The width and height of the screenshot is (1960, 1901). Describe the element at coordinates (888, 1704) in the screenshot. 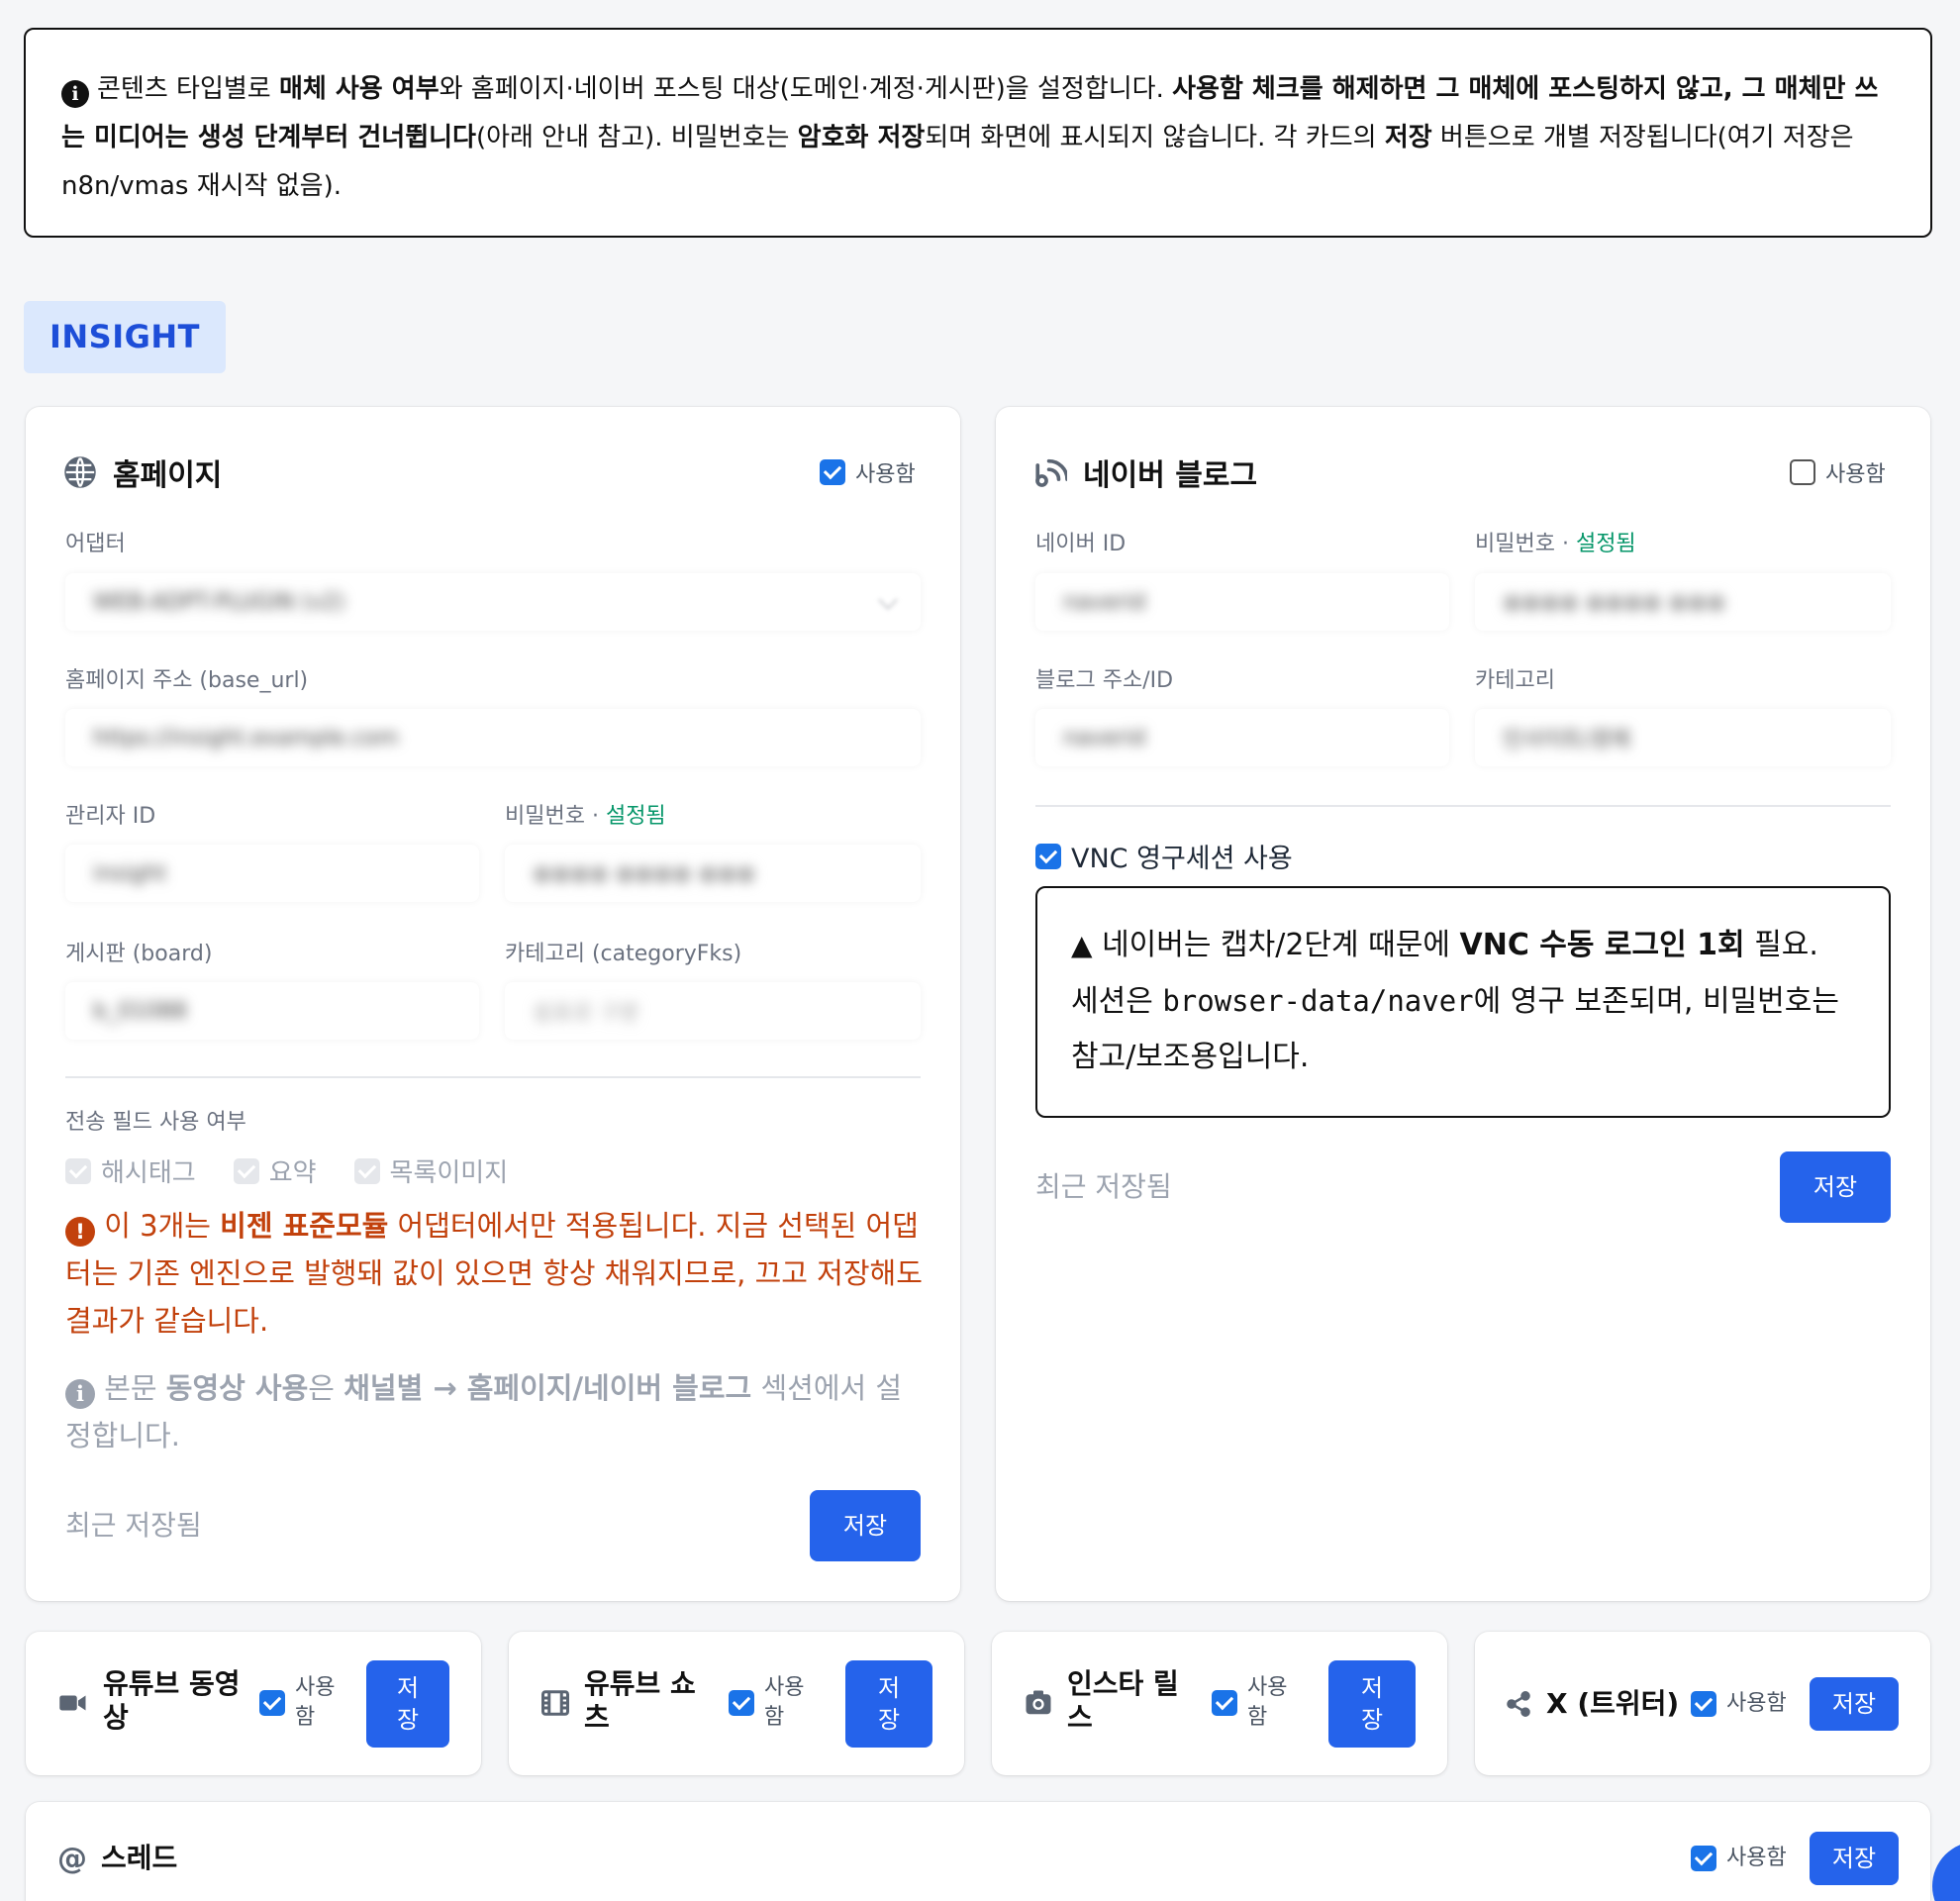

I see `youtube-shorts-save-button: 저장` at that location.